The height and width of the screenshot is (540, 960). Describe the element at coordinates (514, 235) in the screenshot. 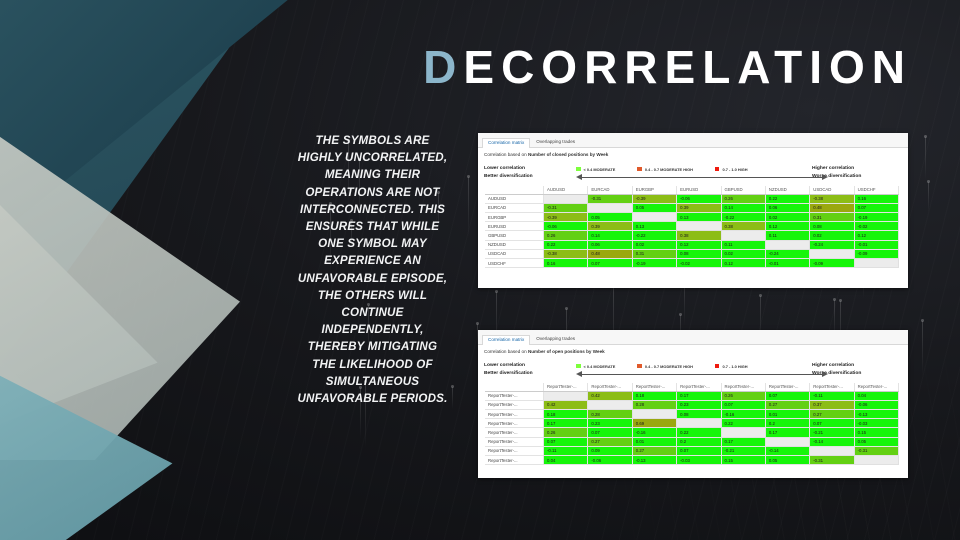

I see `row-header-4: GBPUSD` at that location.